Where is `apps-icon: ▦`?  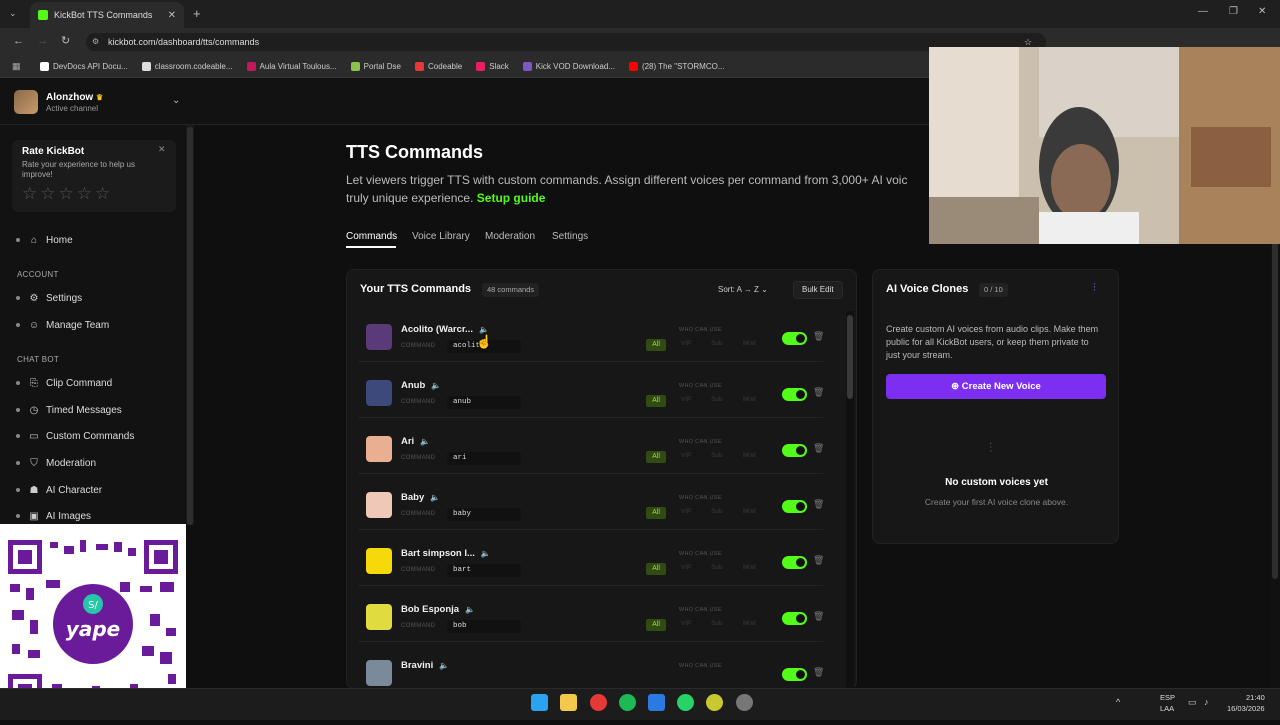 apps-icon: ▦ is located at coordinates (16, 66).